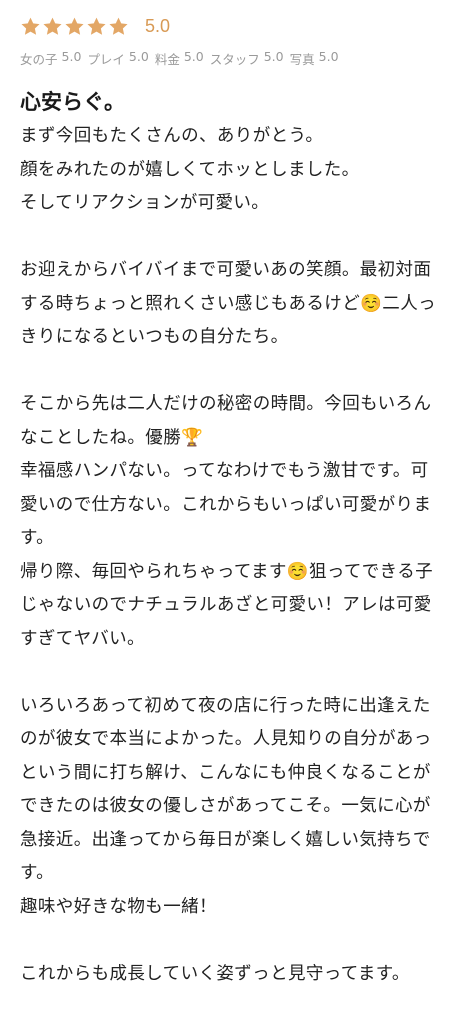 The image size is (463, 1024). Describe the element at coordinates (302, 59) in the screenshot. I see `sub-score-label: 写真` at that location.